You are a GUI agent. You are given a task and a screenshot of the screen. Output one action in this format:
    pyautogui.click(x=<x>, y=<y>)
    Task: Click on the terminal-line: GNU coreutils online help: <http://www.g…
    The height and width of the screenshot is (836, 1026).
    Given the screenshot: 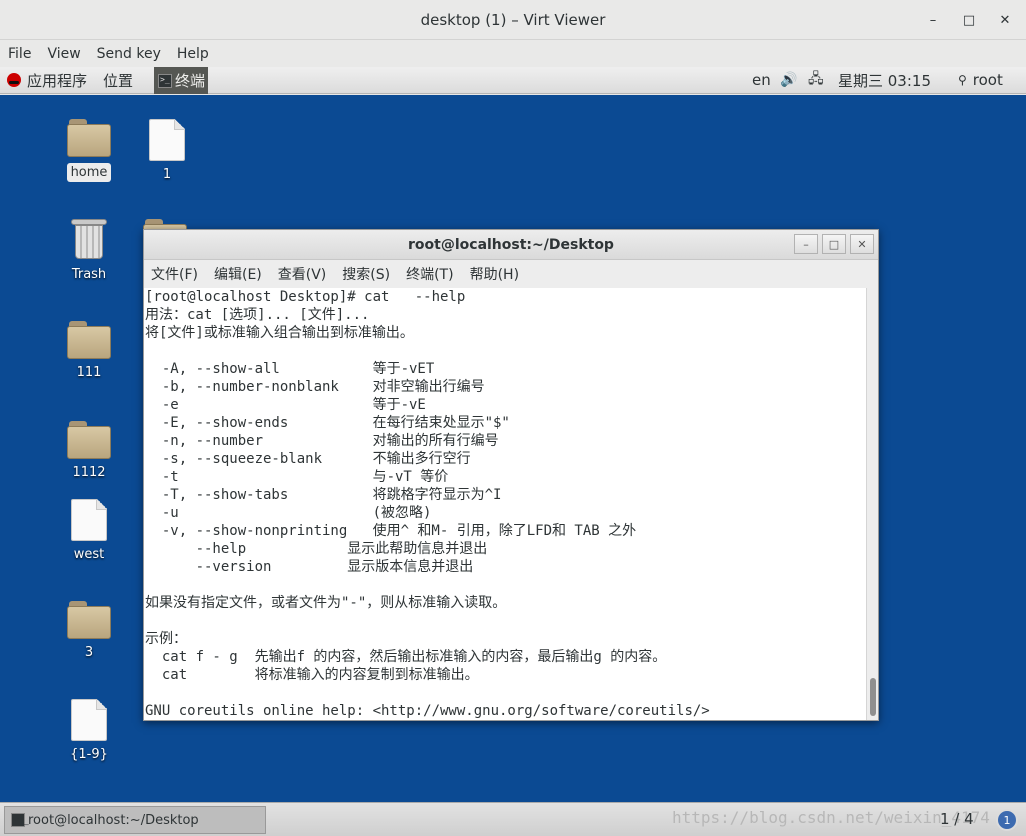 What is the action you would take?
    pyautogui.click(x=427, y=711)
    